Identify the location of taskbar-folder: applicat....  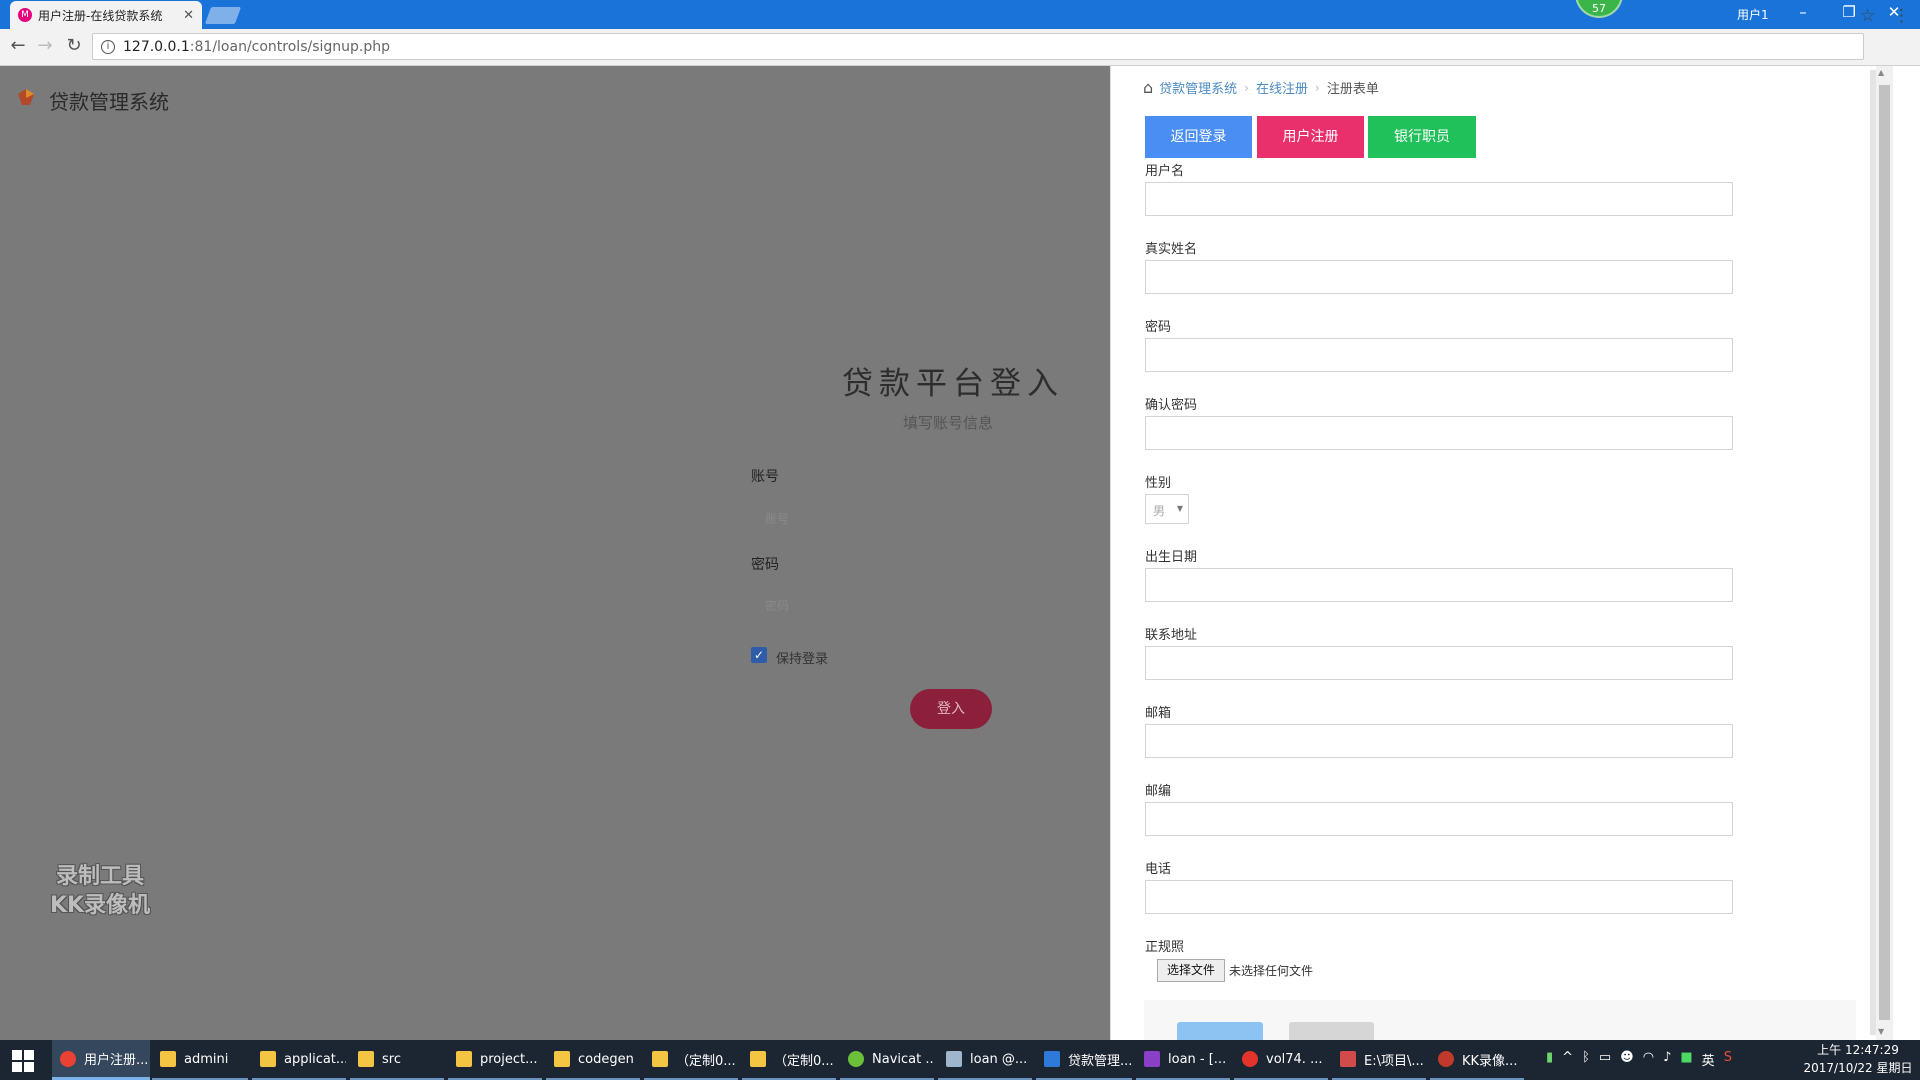
(299, 1060).